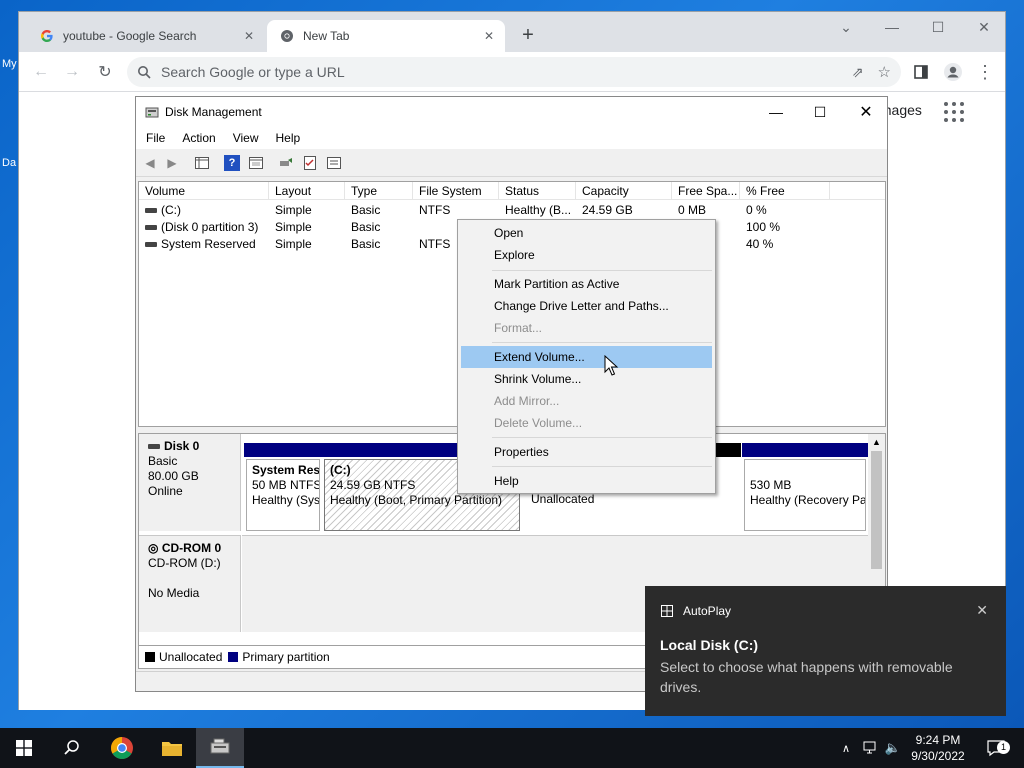  Describe the element at coordinates (172, 748) in the screenshot. I see `file-explorer-icon` at that location.